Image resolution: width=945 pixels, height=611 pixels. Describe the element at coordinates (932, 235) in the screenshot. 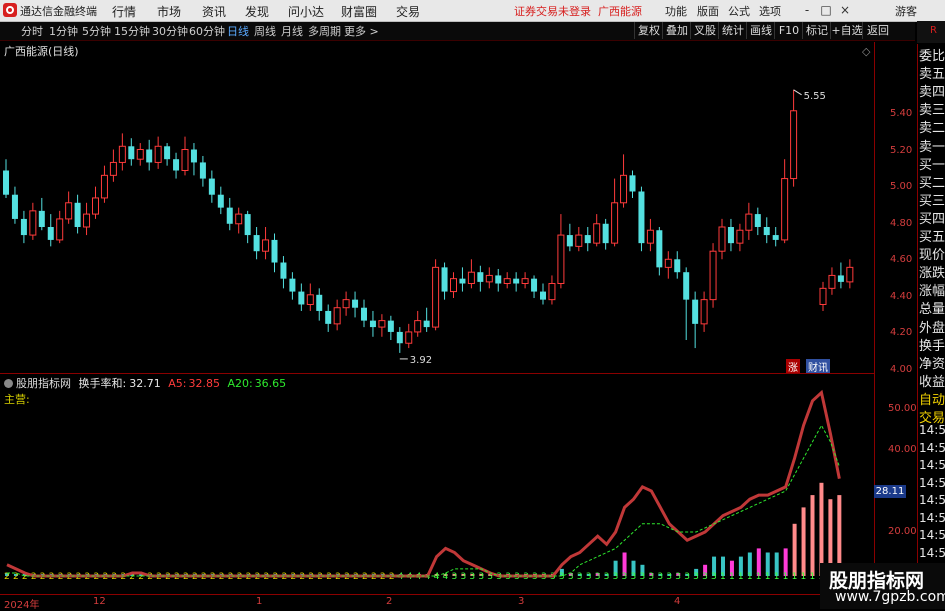

I see `quote-panel-label: 买五` at that location.